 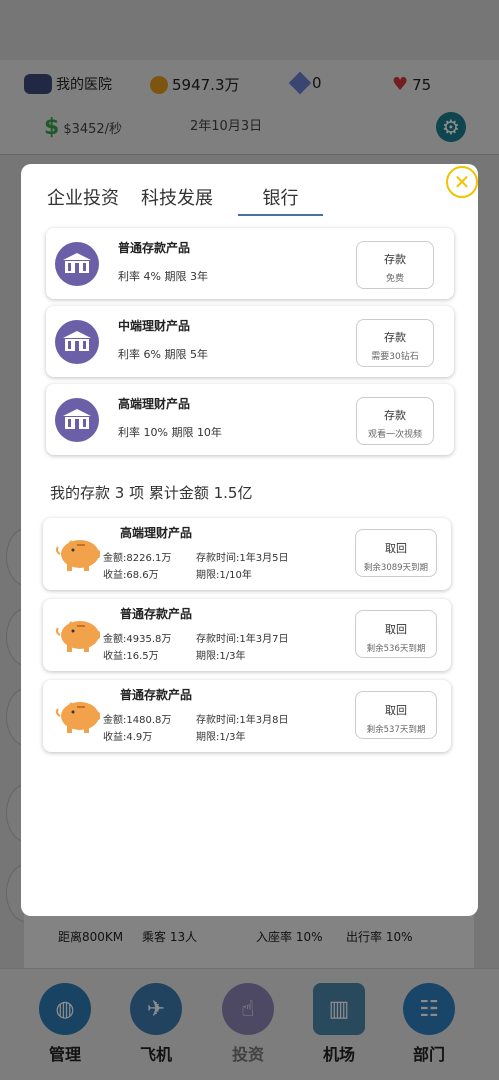 I want to click on product-name: 中端理财产品, so click(x=154, y=326).